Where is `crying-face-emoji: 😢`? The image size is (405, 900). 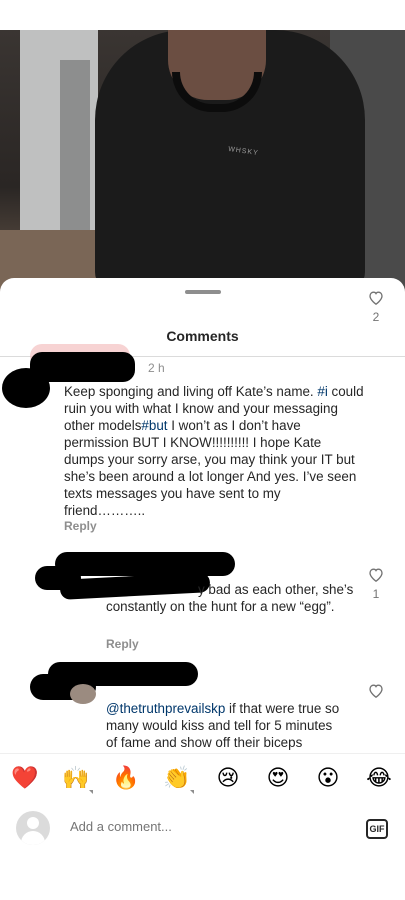
crying-face-emoji: 😢 is located at coordinates (228, 779).